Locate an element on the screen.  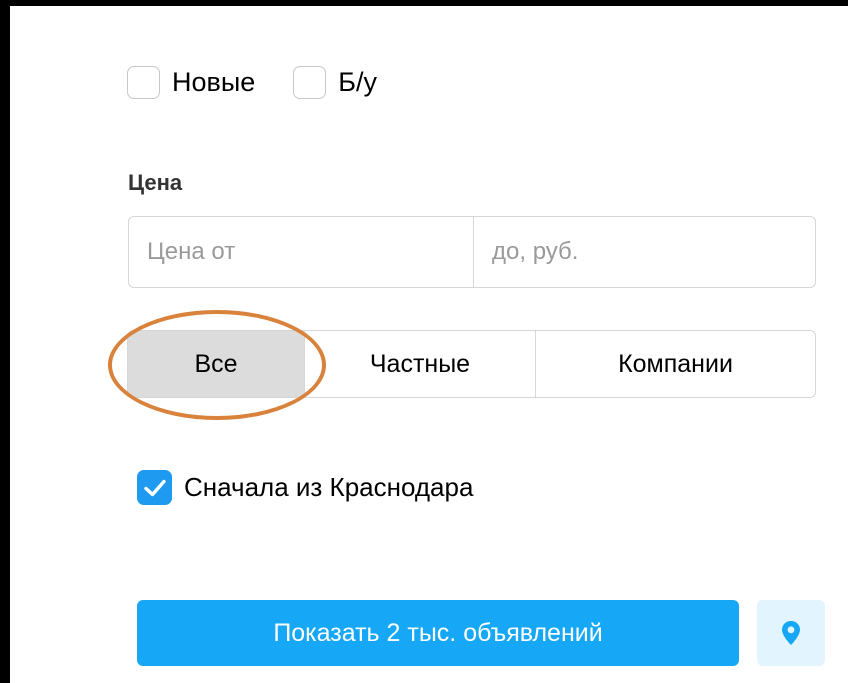
map-button is located at coordinates (791, 633).